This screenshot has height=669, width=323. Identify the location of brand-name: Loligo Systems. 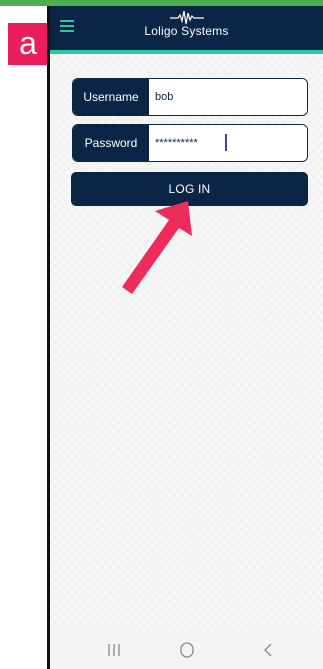
(186, 31).